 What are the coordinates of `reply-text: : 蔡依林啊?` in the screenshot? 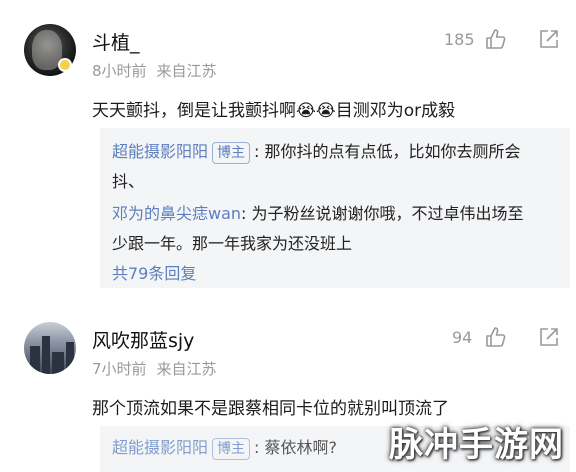 It's located at (295, 447).